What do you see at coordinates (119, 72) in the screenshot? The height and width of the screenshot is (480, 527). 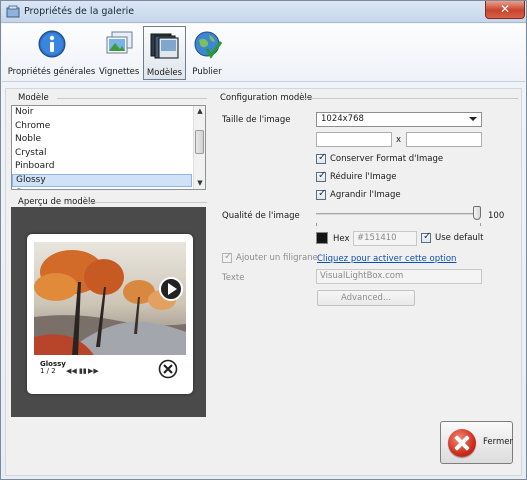 I see `tab-thumbnails-label: Vignettes` at bounding box center [119, 72].